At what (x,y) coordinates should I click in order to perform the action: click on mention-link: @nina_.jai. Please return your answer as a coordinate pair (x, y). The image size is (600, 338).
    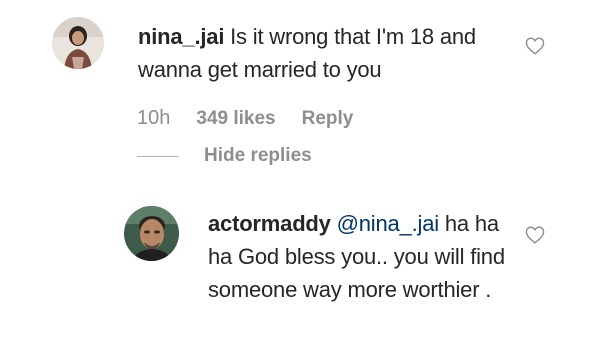
    Looking at the image, I should click on (388, 223).